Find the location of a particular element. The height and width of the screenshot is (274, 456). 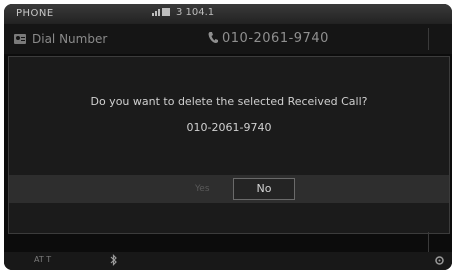

status-info: 3 104.1 is located at coordinates (183, 12).